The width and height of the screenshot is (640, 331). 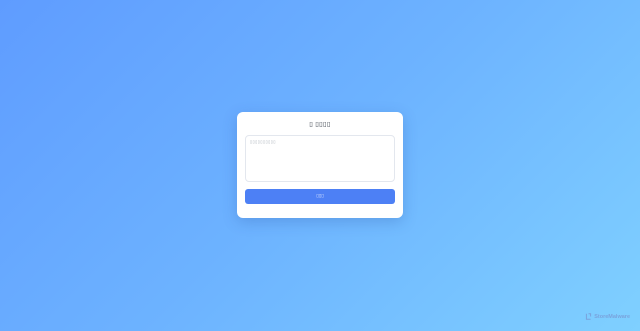 What do you see at coordinates (320, 196) in the screenshot?
I see `submit-button: ▯▯▯` at bounding box center [320, 196].